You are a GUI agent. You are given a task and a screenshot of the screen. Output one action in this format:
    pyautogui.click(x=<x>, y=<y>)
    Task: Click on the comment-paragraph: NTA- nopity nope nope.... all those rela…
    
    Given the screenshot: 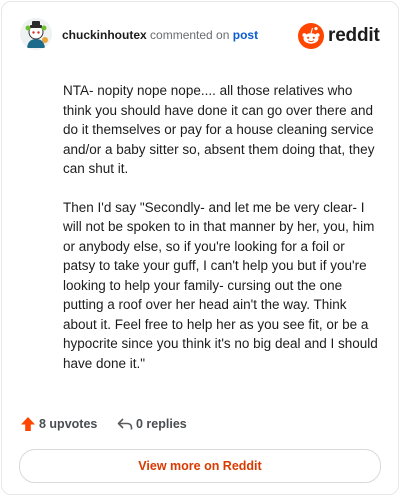 What is the action you would take?
    pyautogui.click(x=219, y=129)
    